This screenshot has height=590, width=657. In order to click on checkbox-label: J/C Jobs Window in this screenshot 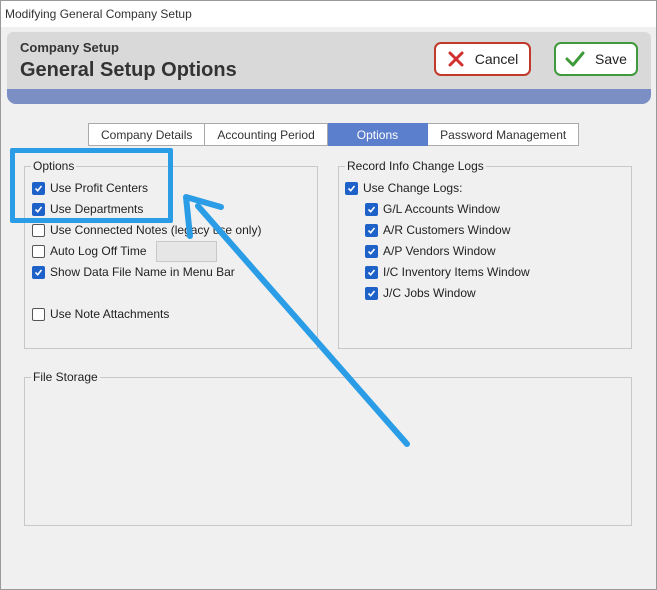, I will do `click(429, 293)`.